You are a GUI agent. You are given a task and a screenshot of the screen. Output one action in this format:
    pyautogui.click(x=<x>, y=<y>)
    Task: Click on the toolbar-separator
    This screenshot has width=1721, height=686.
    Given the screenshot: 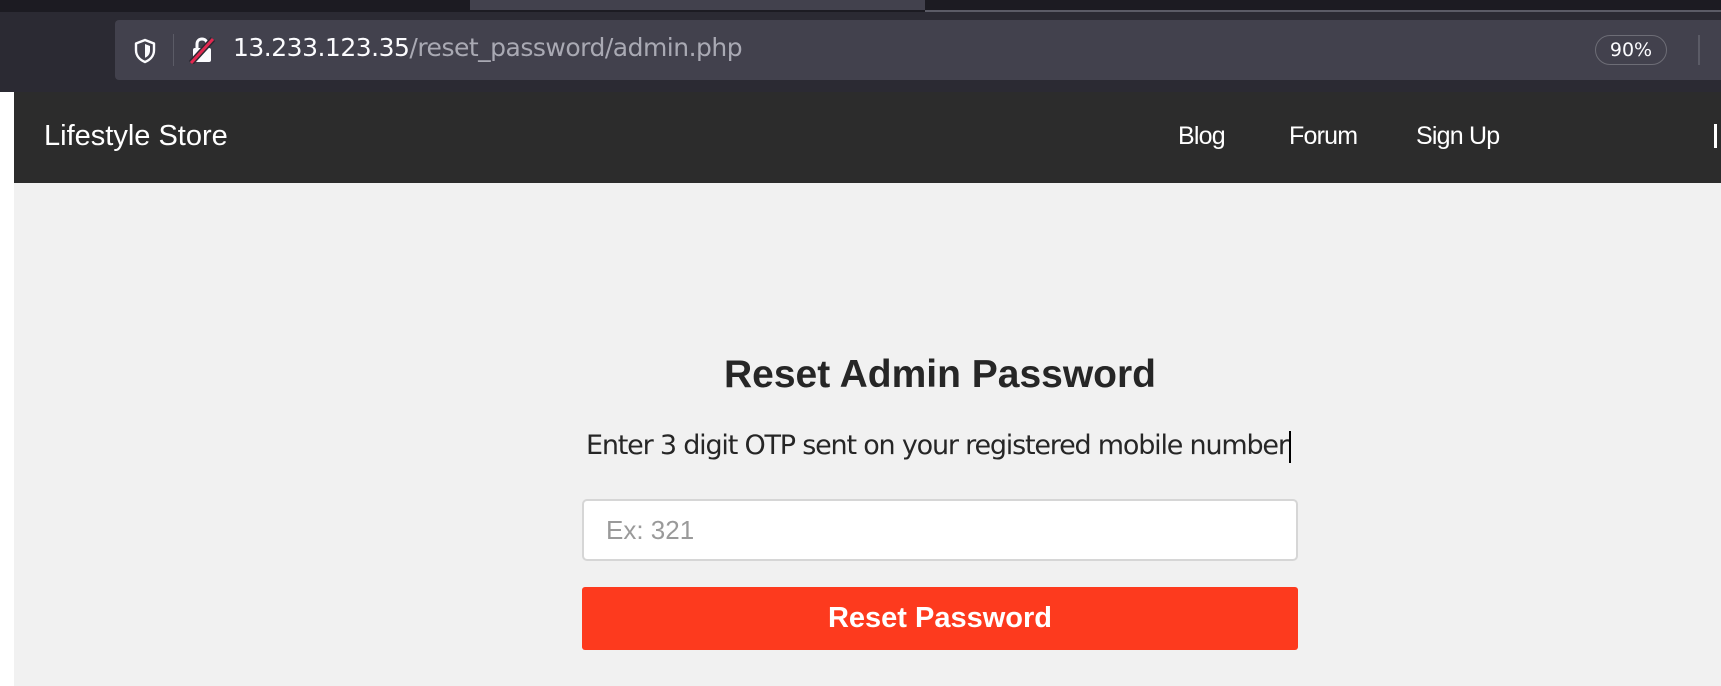 What is the action you would take?
    pyautogui.click(x=1699, y=50)
    